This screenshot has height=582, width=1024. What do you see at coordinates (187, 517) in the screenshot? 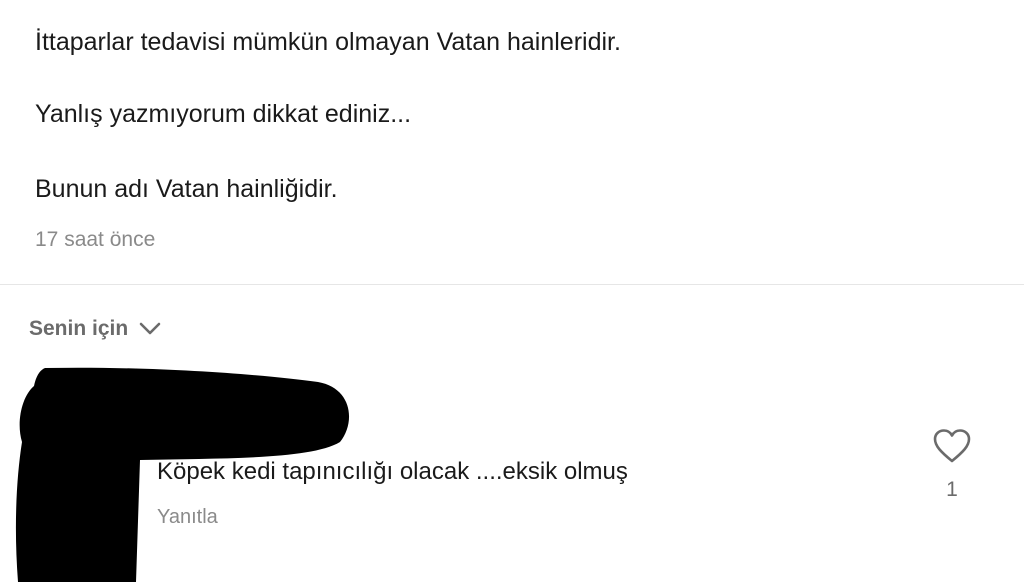
I see `reply-button: Yanıtla` at bounding box center [187, 517].